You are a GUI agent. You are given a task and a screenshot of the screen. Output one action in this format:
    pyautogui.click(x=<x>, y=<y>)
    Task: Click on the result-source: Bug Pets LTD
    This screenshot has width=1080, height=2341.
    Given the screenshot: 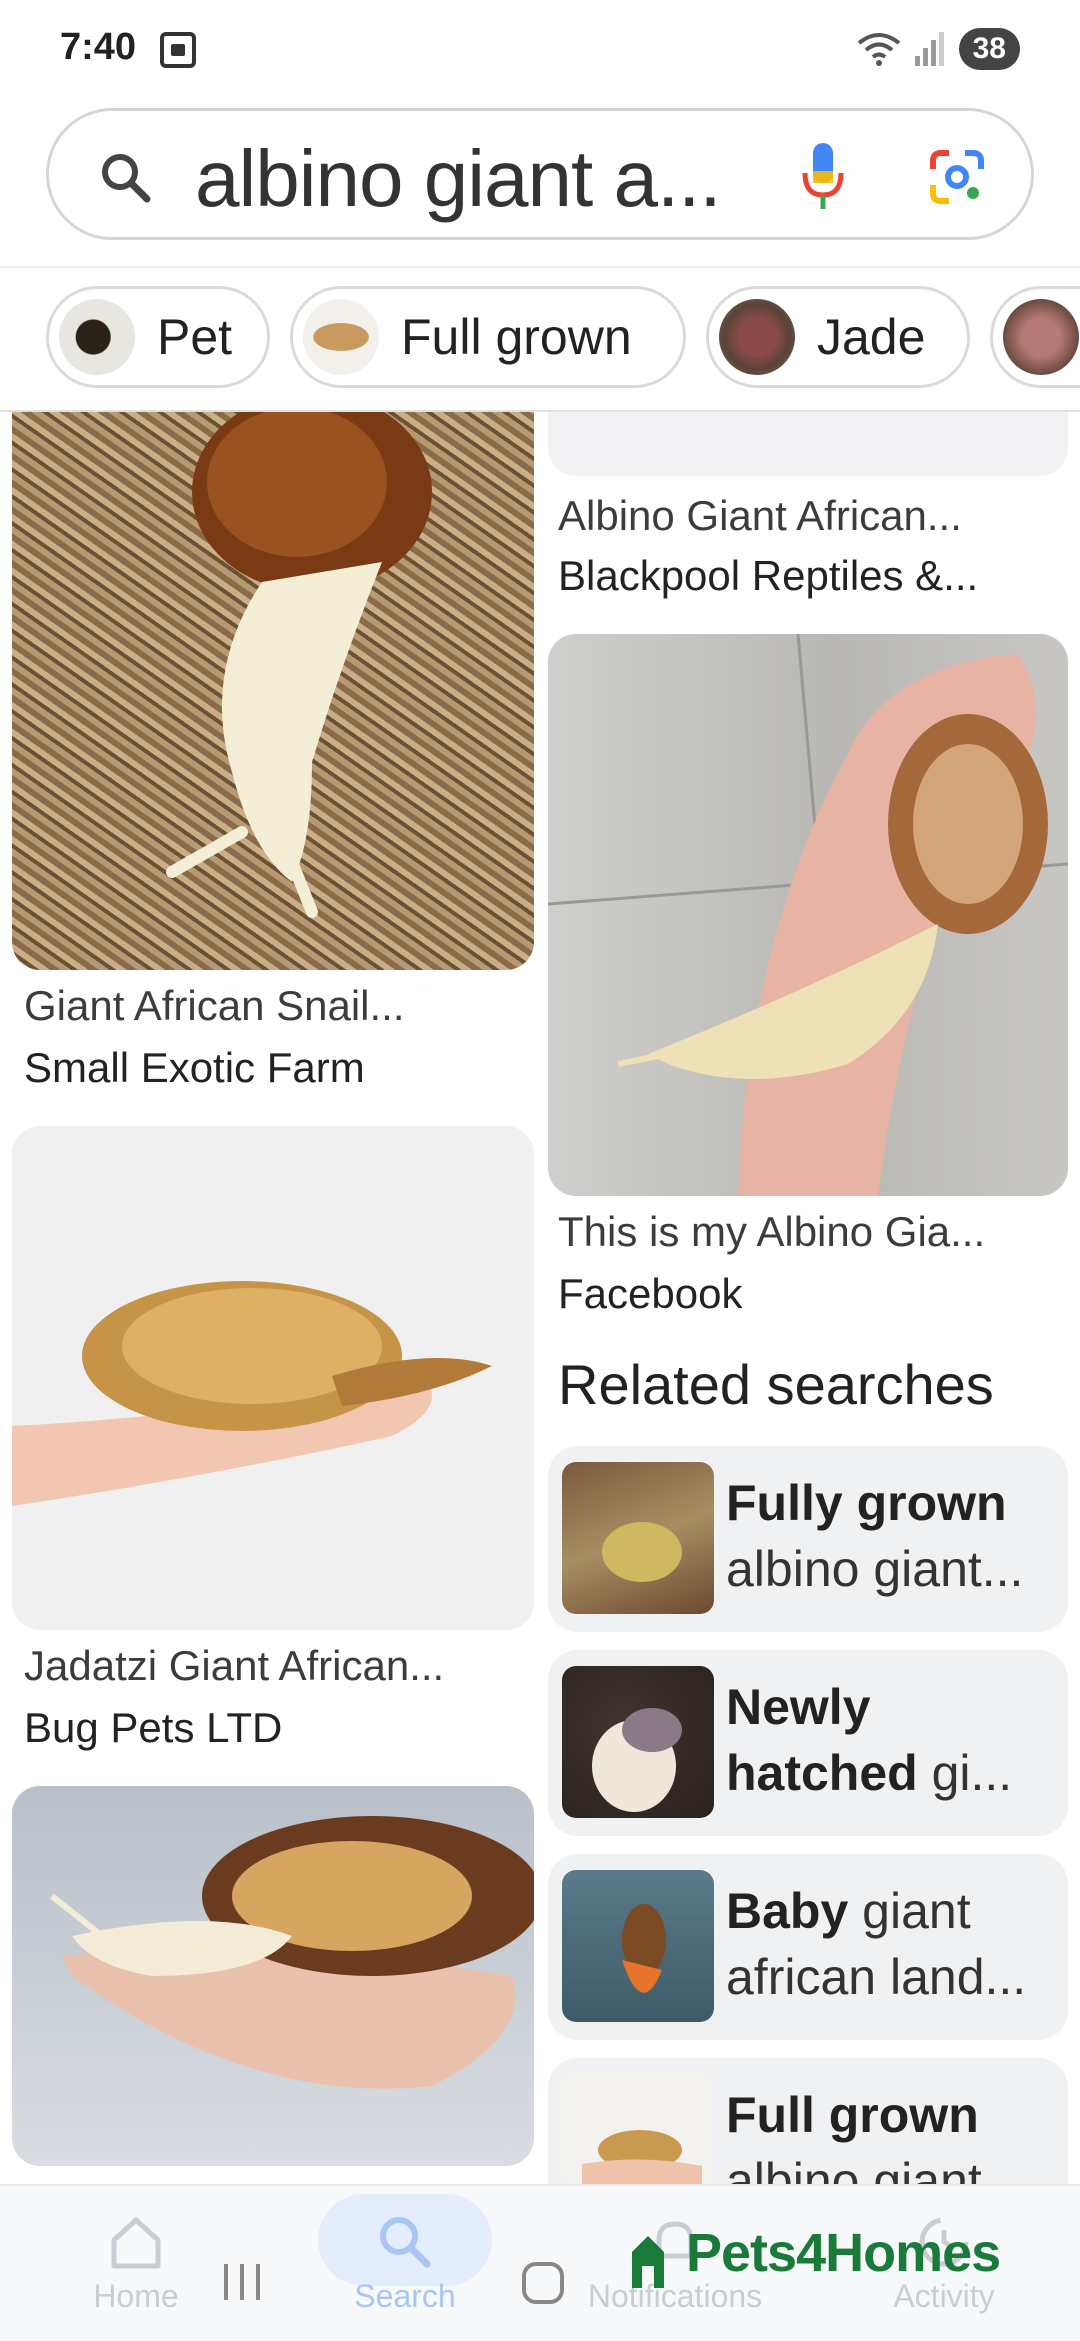 What is the action you would take?
    pyautogui.click(x=153, y=1727)
    